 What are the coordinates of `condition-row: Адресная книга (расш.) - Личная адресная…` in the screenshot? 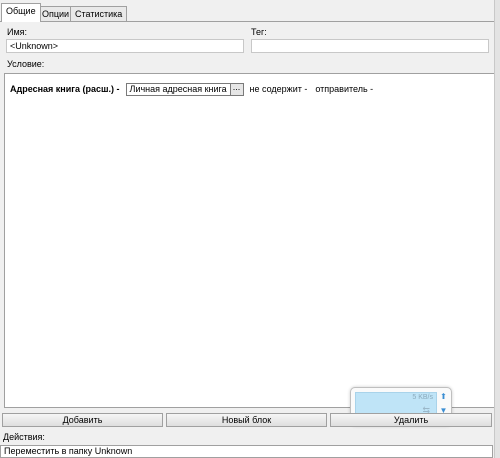 It's located at (195, 89).